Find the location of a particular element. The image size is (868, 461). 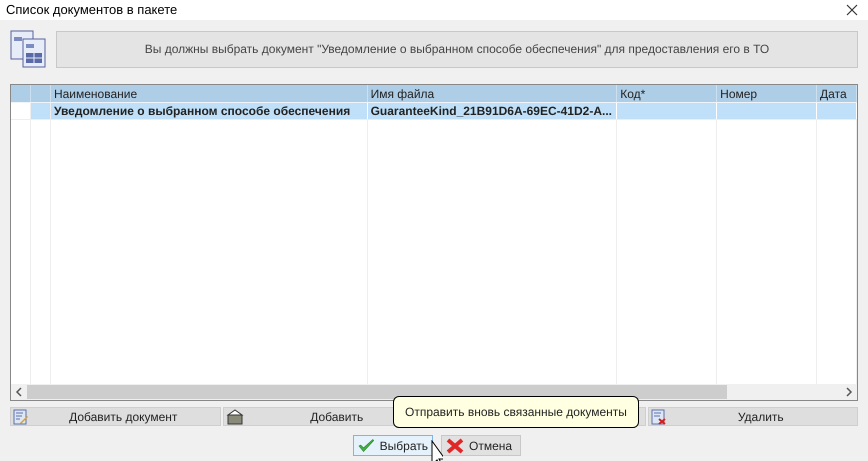

edit-document-icon is located at coordinates (21, 416).